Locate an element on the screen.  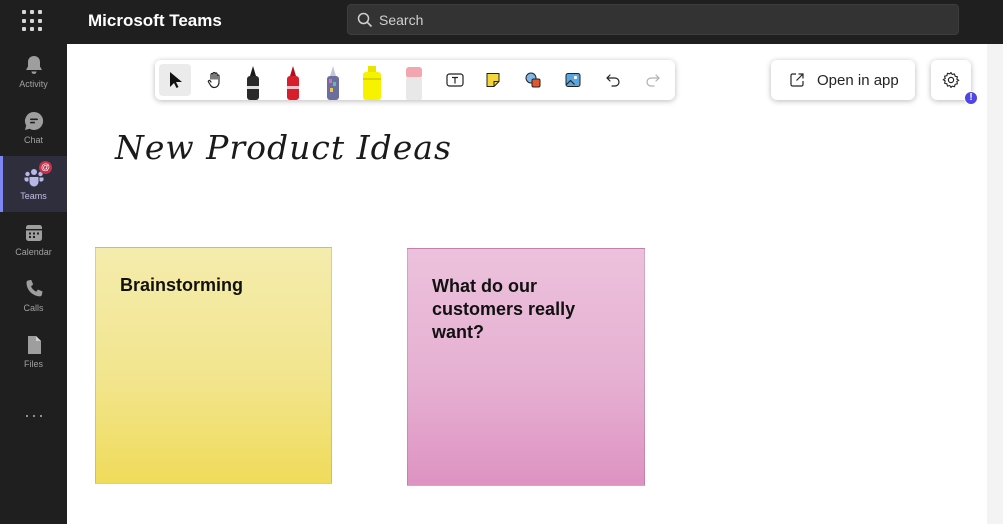
phone-icon is located at coordinates (33, 288).